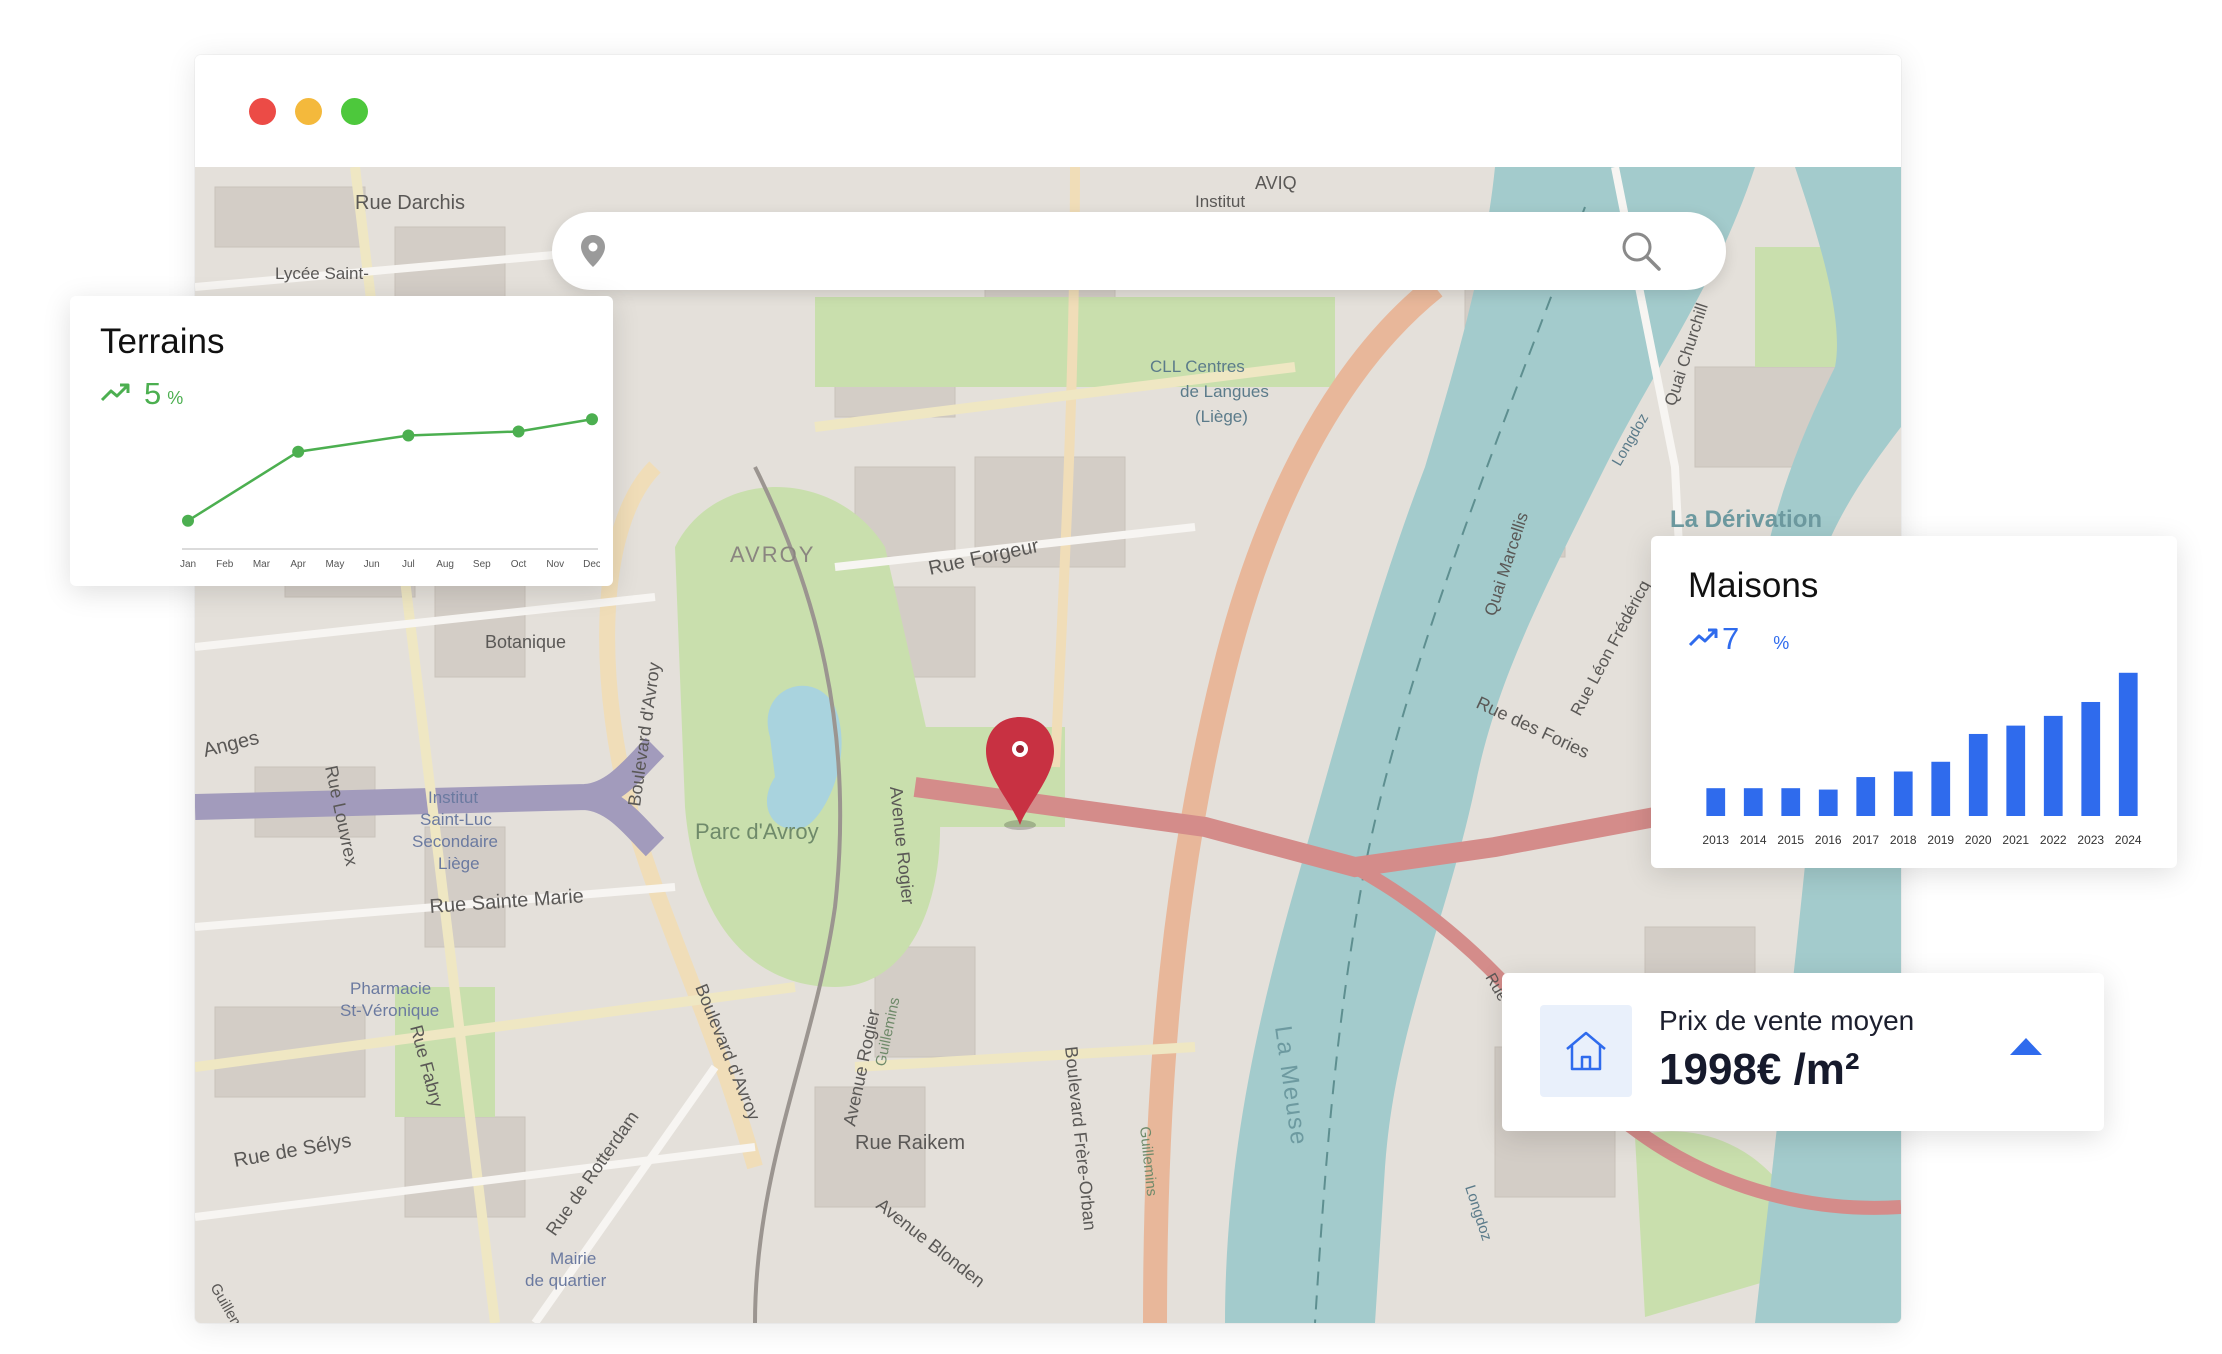 The width and height of the screenshot is (2222, 1354). I want to click on prix-card: Prix de vente moyen 1998€ /m², so click(1803, 1052).